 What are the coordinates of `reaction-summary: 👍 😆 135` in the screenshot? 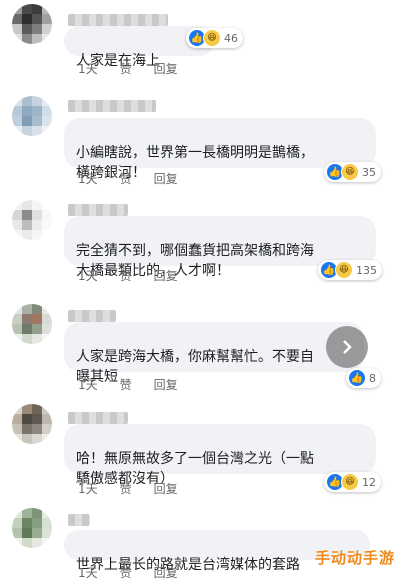 It's located at (350, 270).